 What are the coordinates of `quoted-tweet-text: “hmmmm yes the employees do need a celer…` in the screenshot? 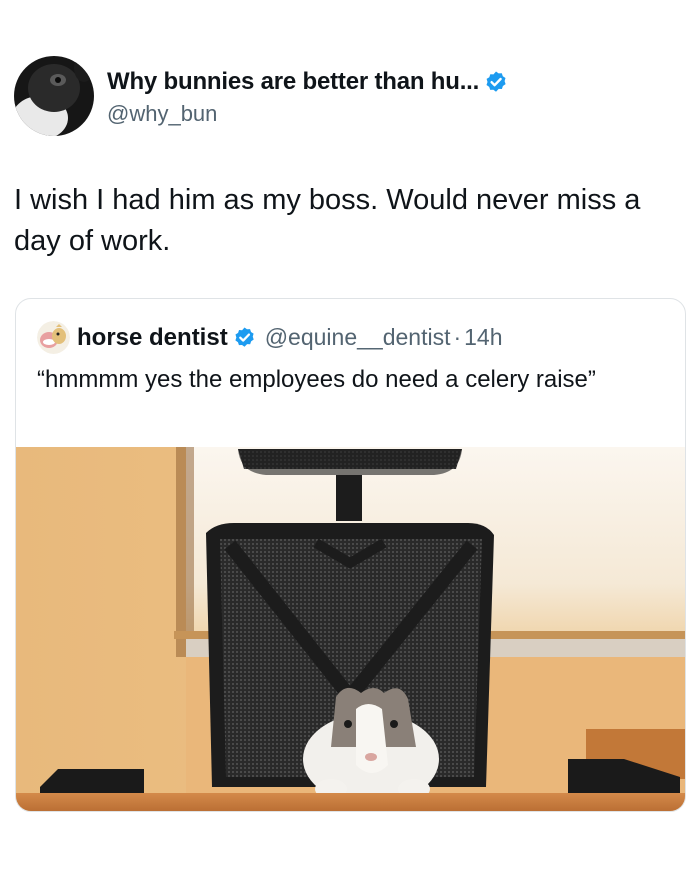 It's located at (316, 379).